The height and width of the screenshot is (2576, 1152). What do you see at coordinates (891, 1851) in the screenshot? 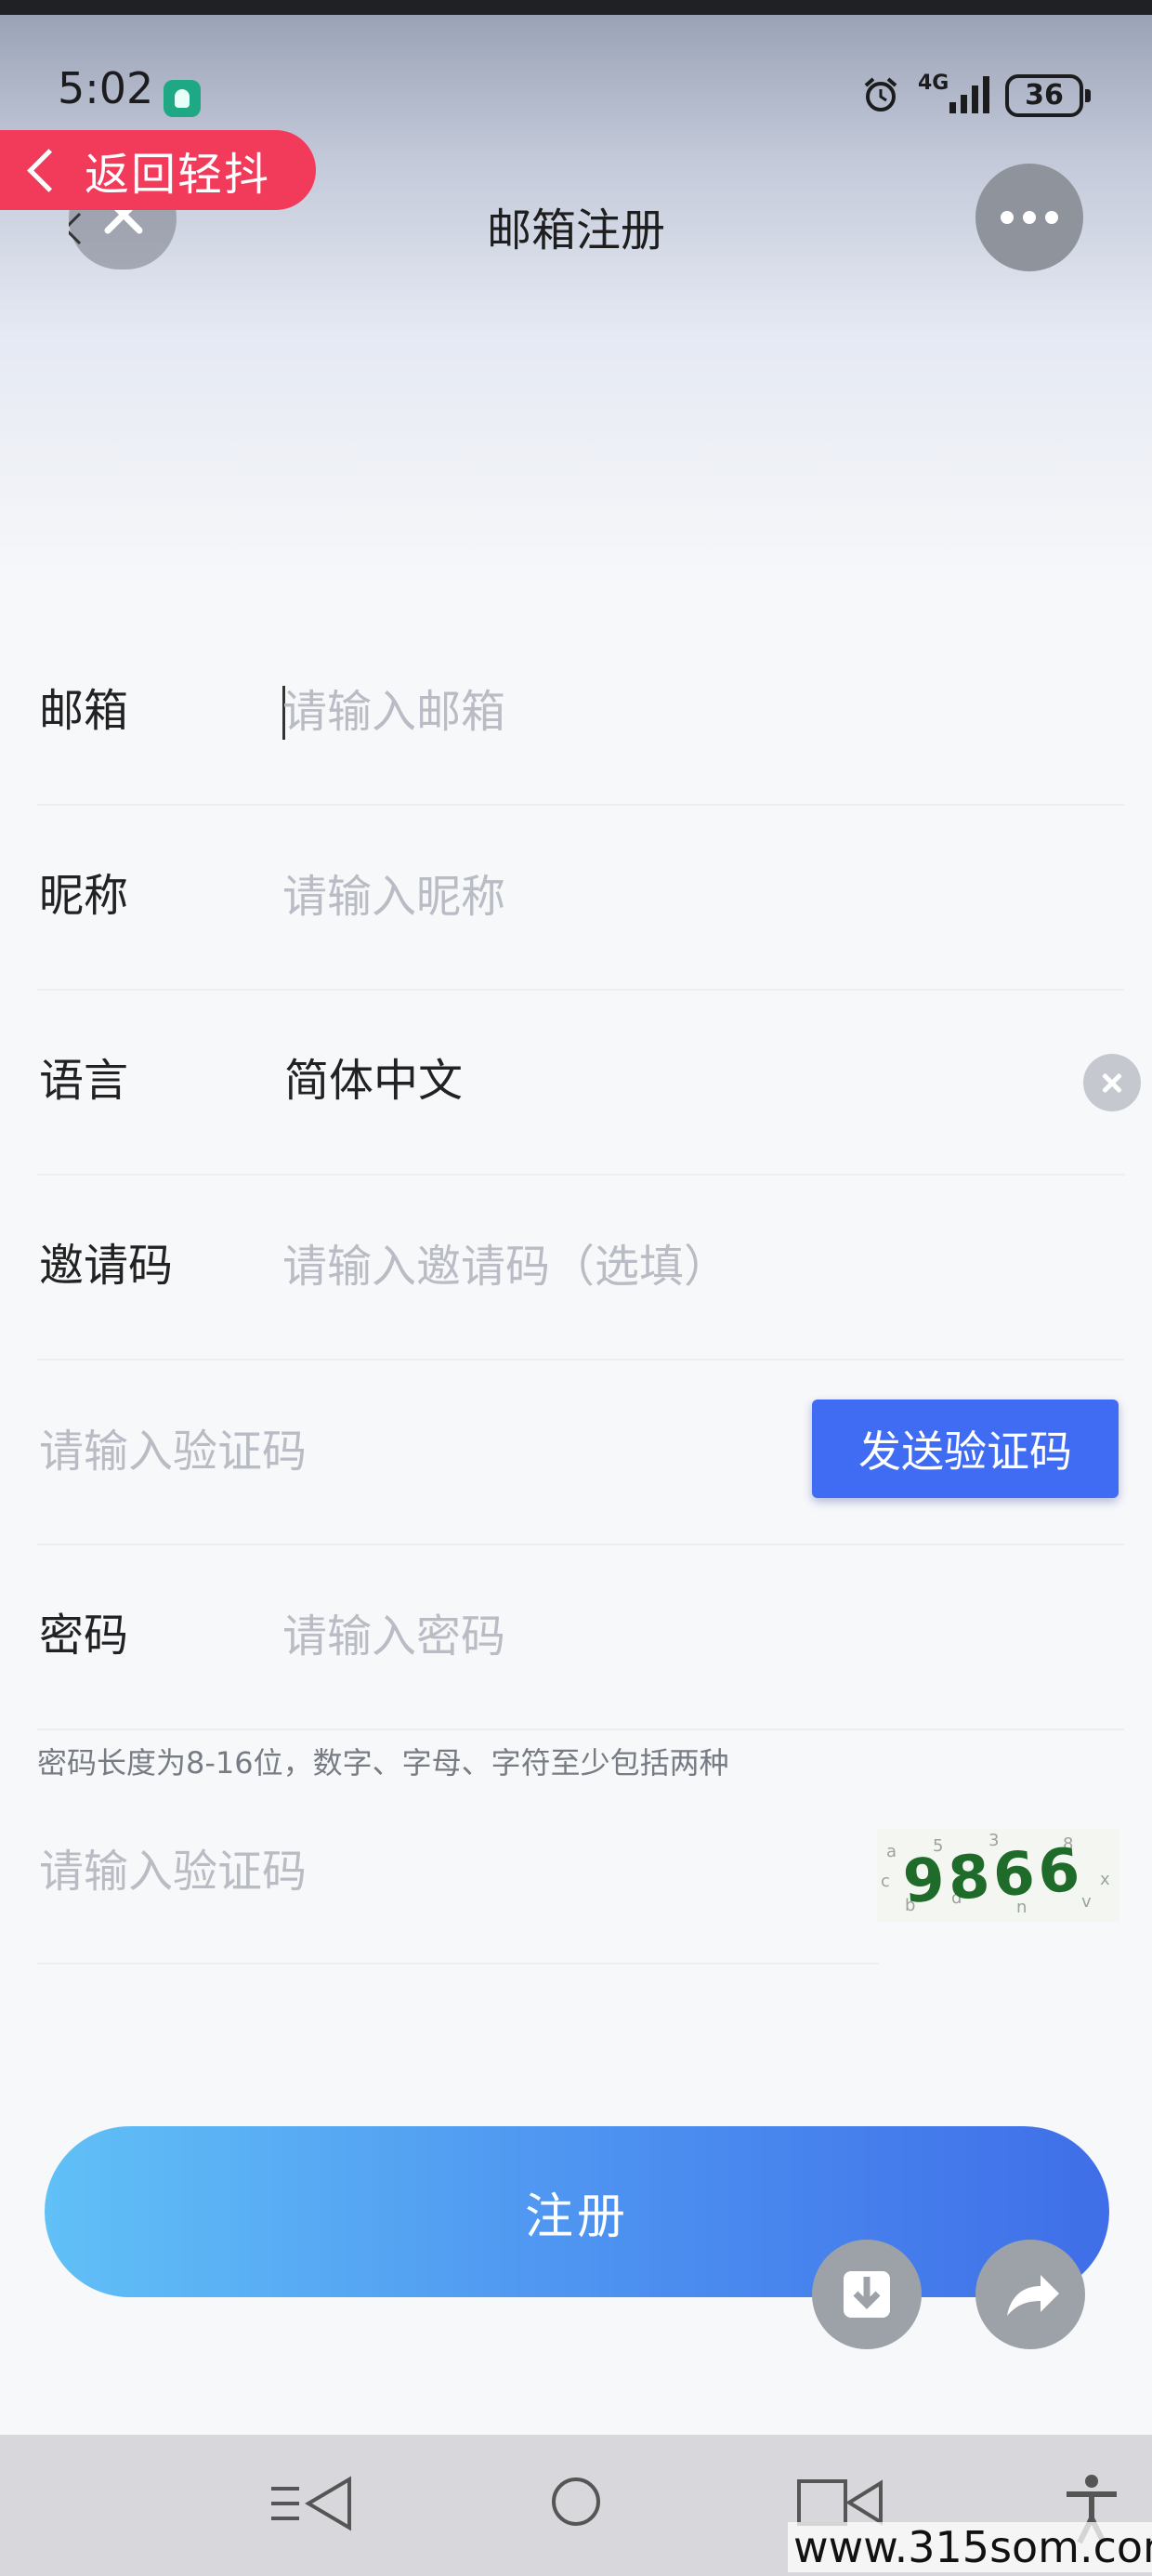
I see `svg-text: a` at bounding box center [891, 1851].